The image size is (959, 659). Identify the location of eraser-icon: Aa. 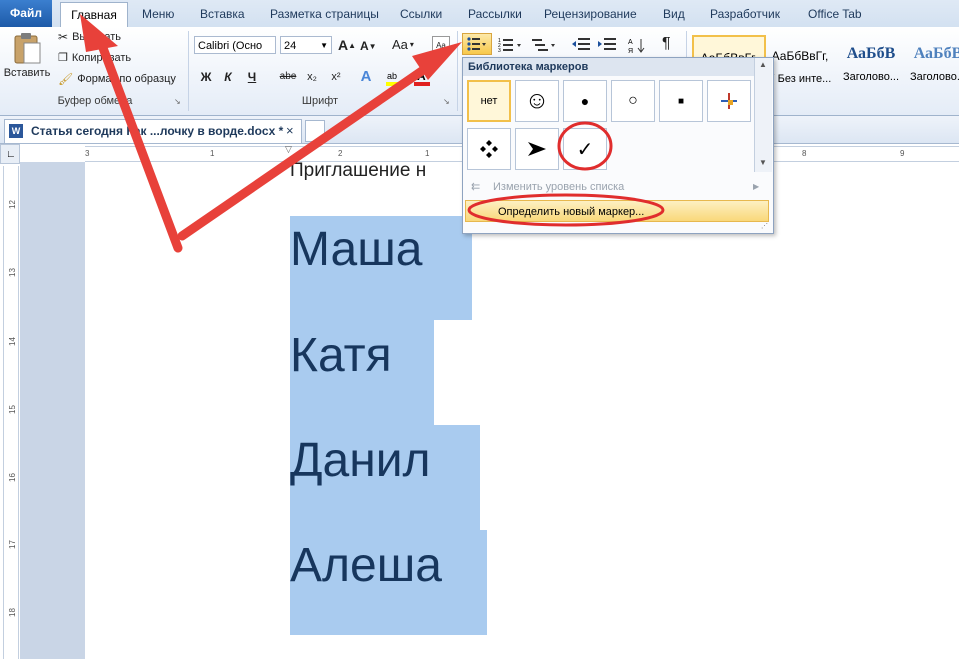
(441, 45).